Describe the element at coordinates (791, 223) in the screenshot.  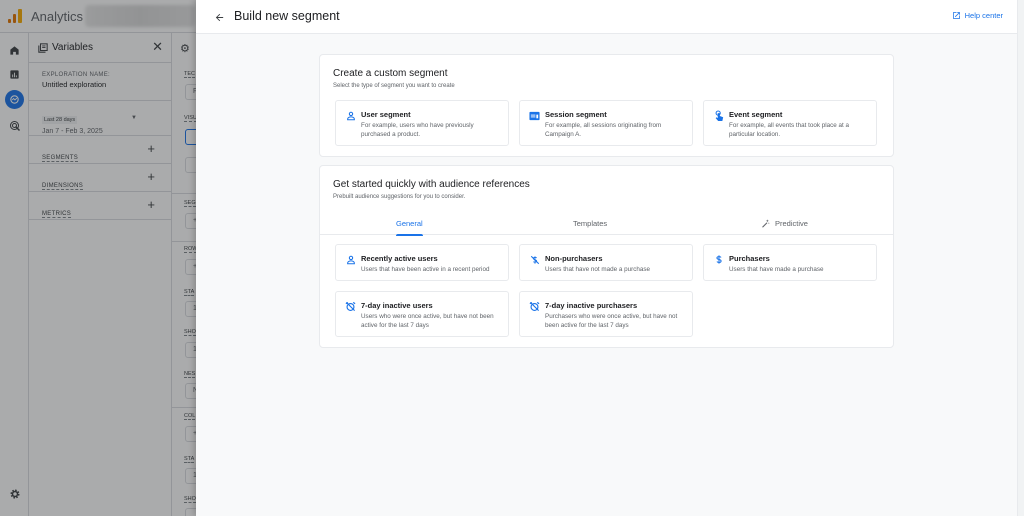
I see `tab-label: Predictive` at that location.